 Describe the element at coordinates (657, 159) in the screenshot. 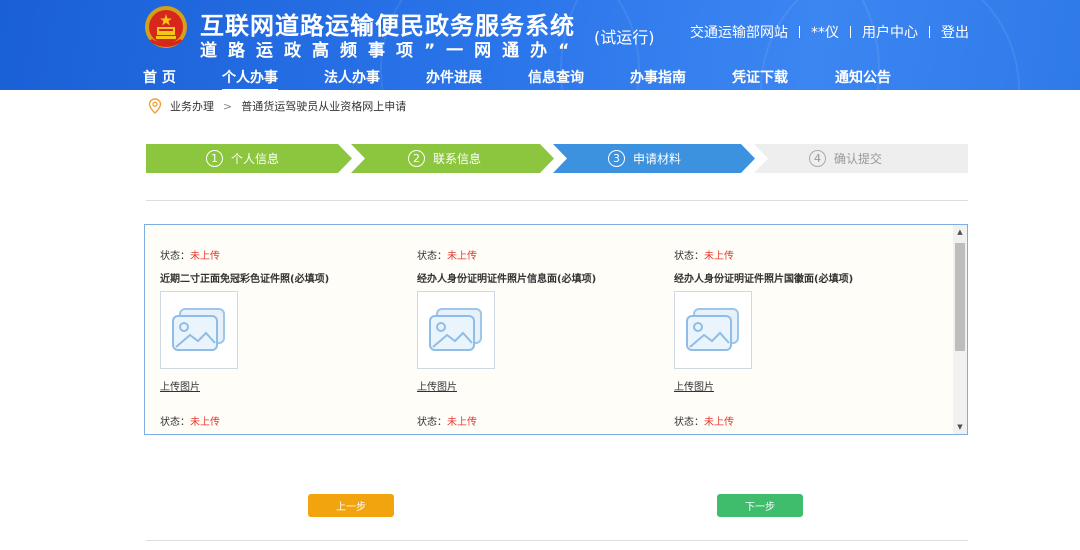

I see `step-label: 申请材料` at that location.